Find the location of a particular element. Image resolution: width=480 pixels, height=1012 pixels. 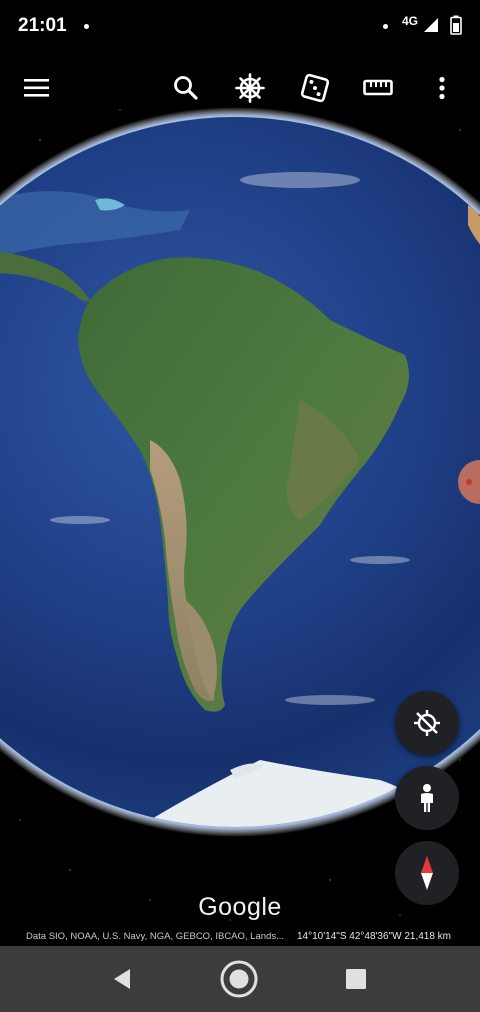

recents-button is located at coordinates (356, 979).